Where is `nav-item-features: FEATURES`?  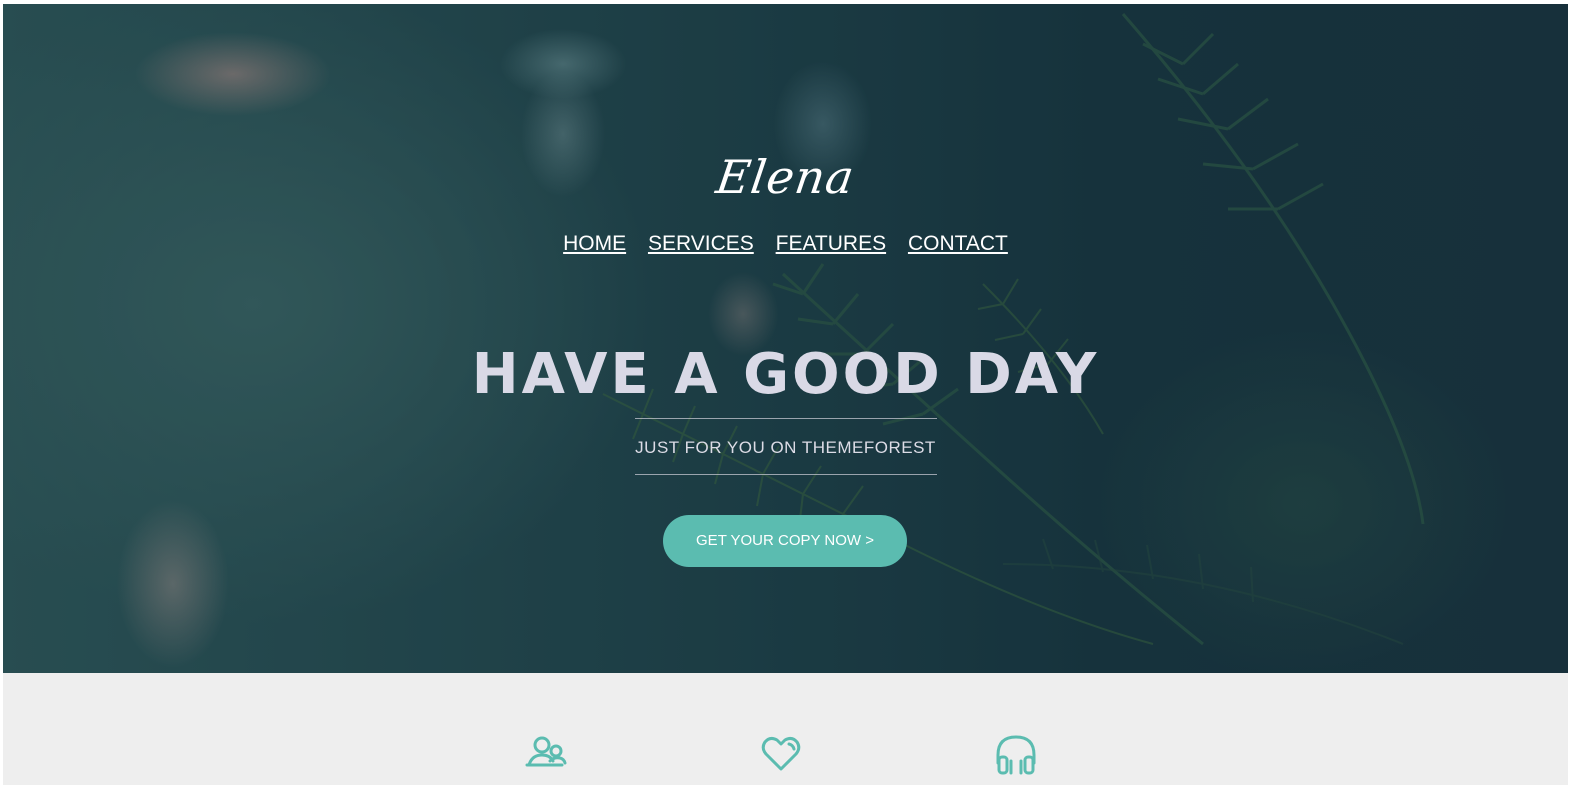 nav-item-features: FEATURES is located at coordinates (831, 243).